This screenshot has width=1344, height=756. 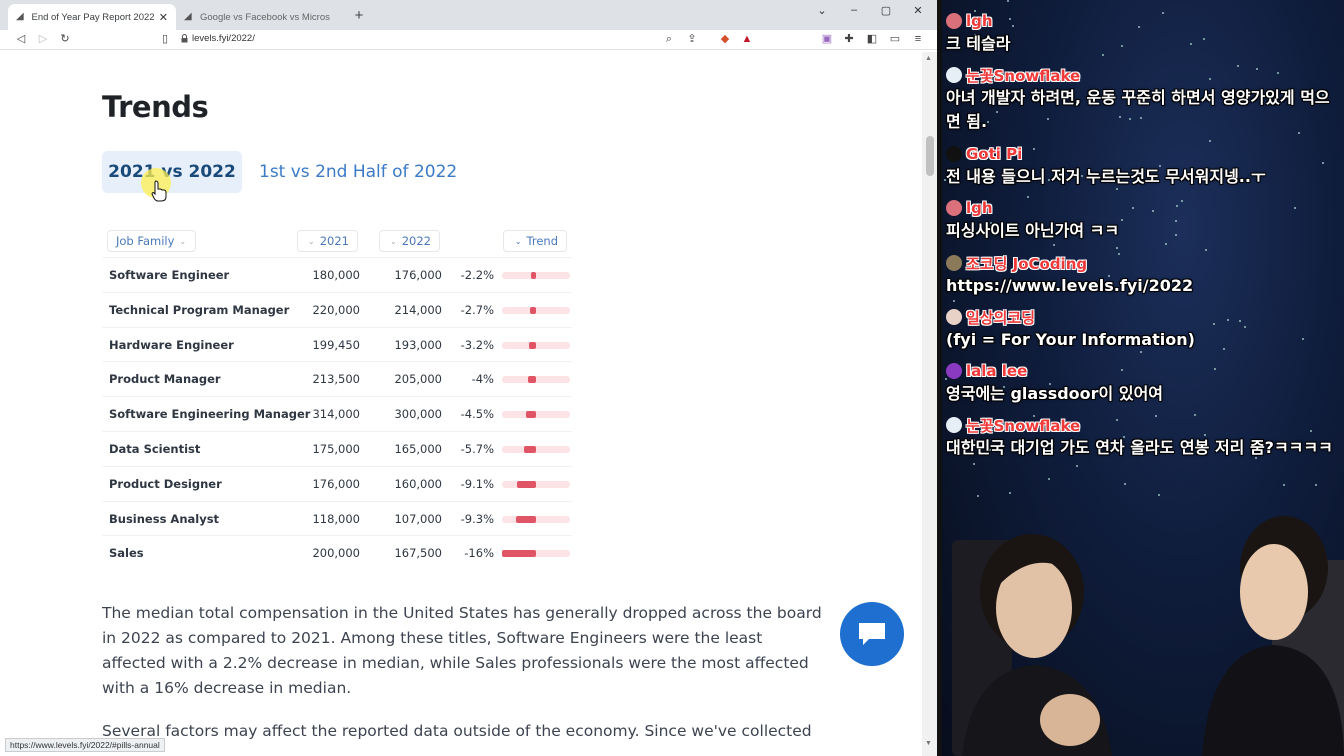 I want to click on browser-tab-active: ◢ End of Year Pay Report 2022 | Le ✕, so click(x=92, y=17).